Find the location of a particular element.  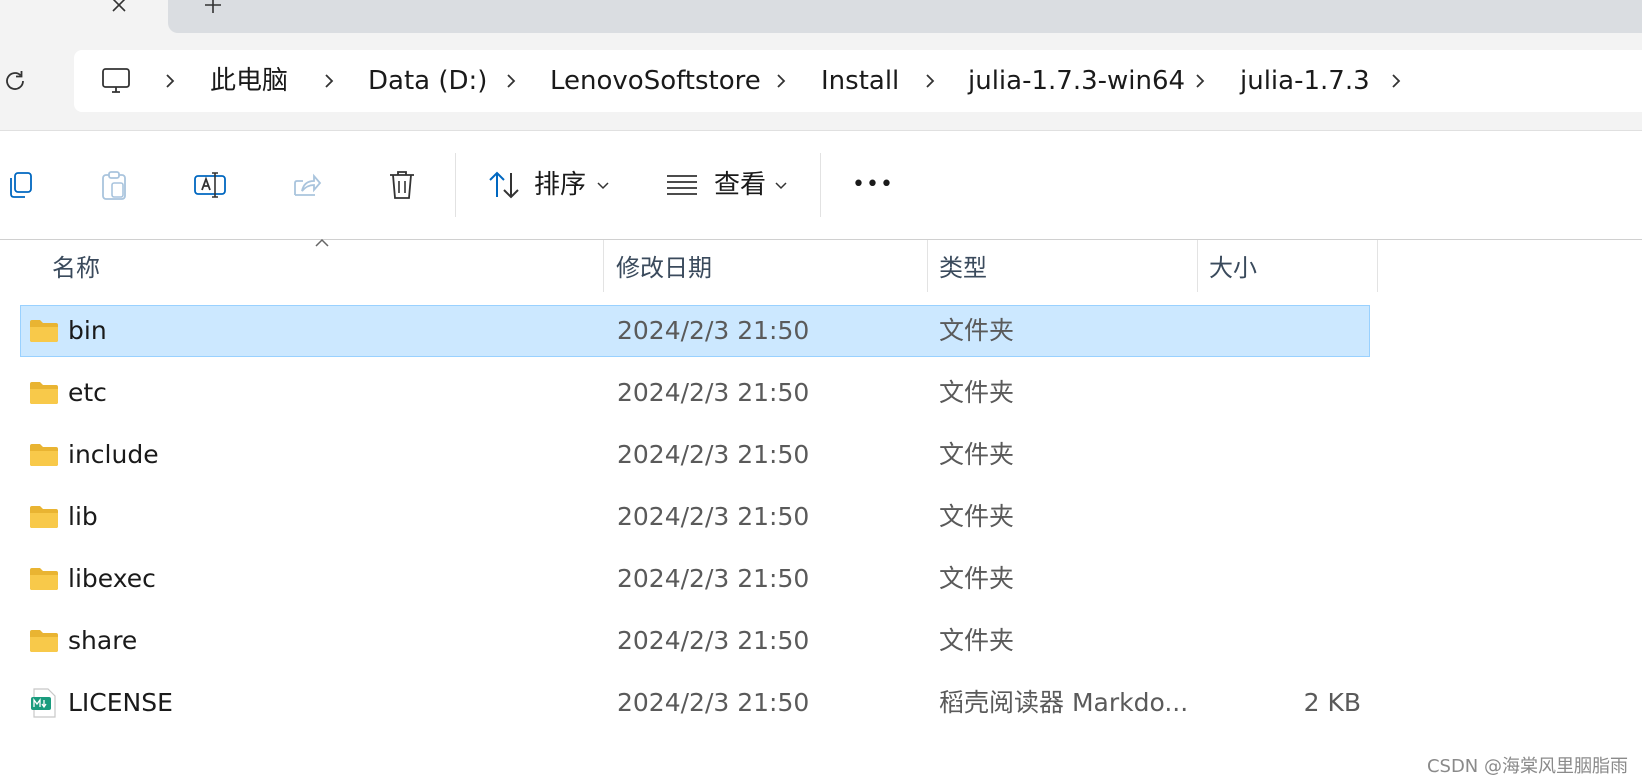

file-row: bin 2024/2/3 21:50 文件夹 is located at coordinates (695, 331).